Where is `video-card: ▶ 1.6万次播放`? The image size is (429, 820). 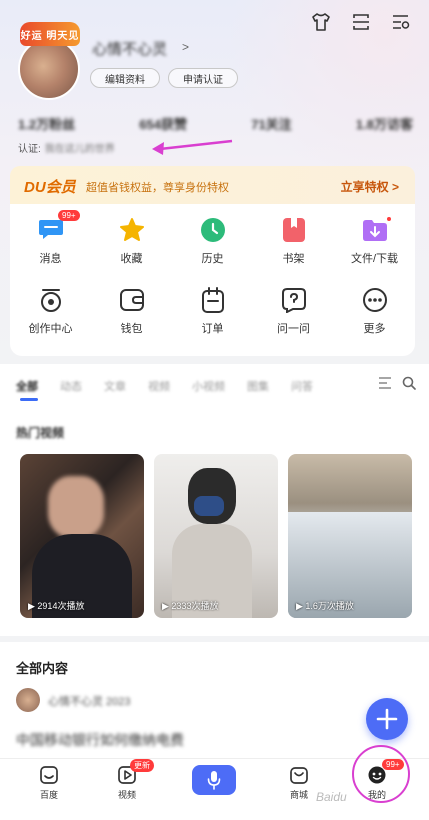
video-card: ▶ 1.6万次播放 is located at coordinates (350, 536).